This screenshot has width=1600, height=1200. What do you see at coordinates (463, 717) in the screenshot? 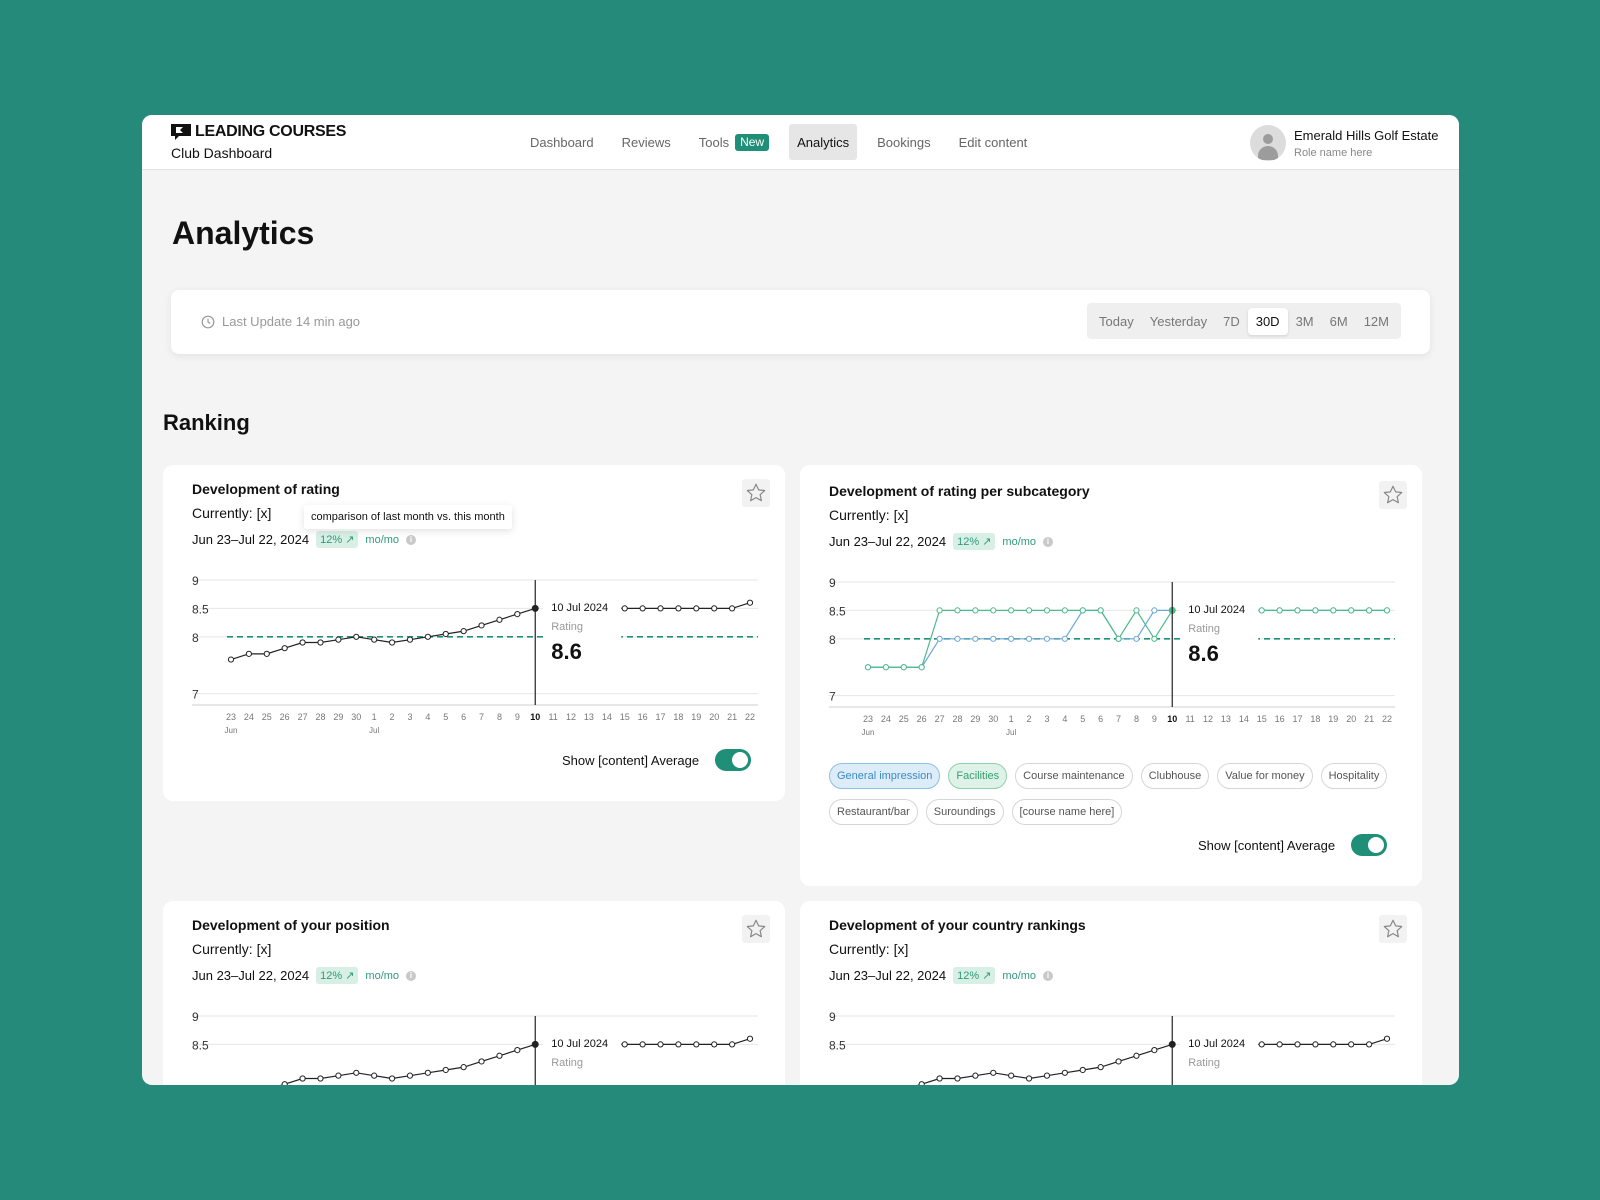
I see `x-tick-label: 6` at bounding box center [463, 717].